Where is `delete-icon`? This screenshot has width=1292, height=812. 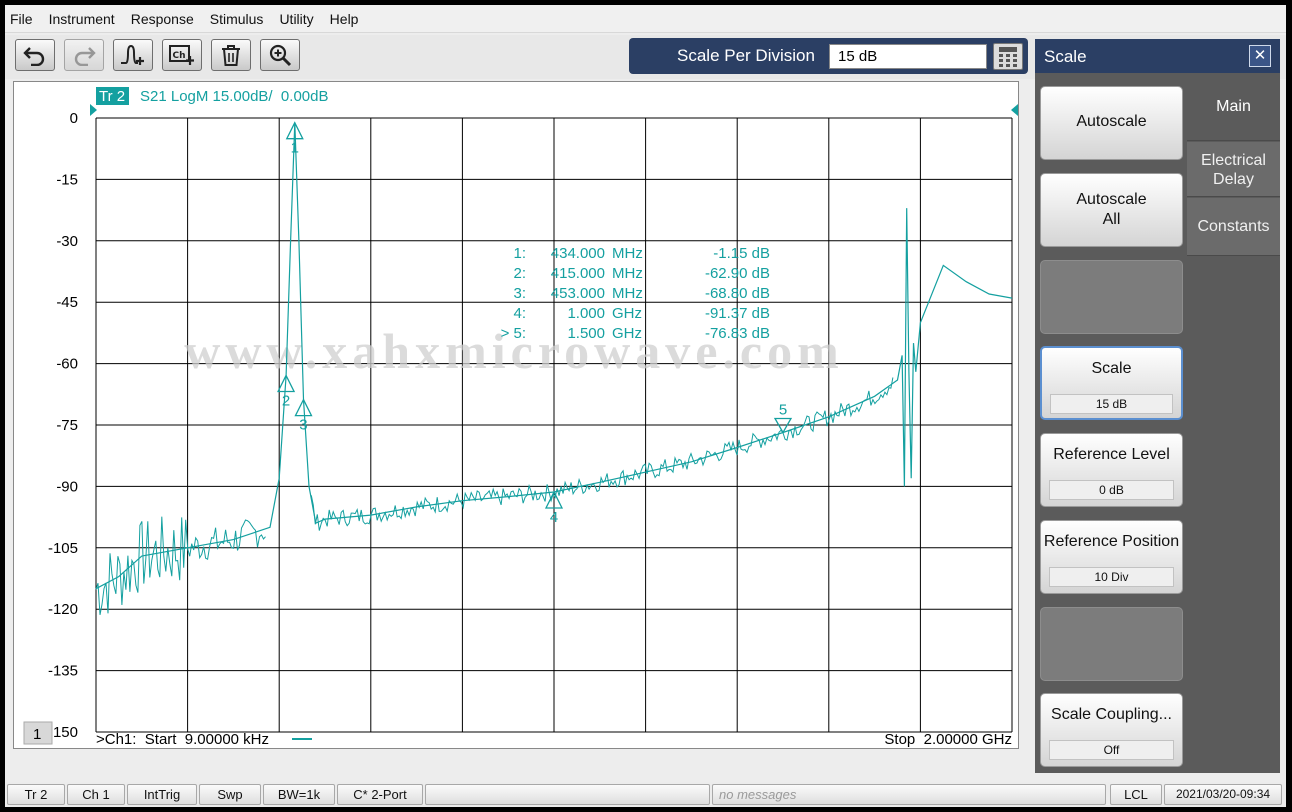 delete-icon is located at coordinates (231, 55).